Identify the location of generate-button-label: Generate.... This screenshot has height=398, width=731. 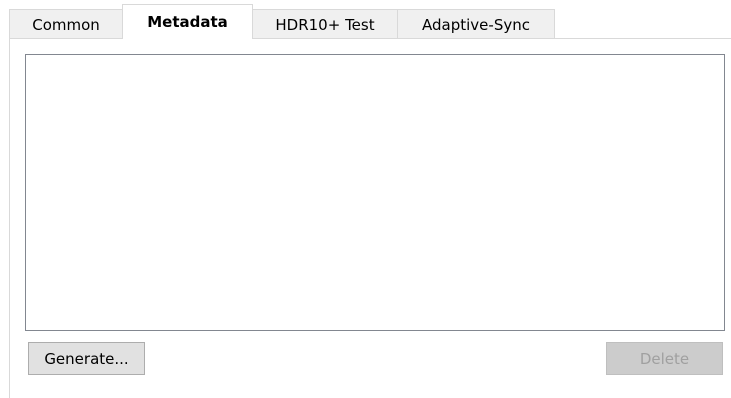
(86, 358).